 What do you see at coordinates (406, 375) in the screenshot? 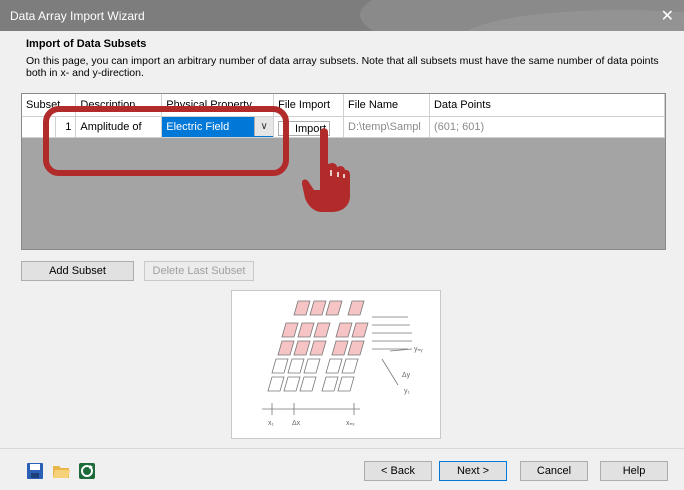
I see `illus-label-dy: Δy` at bounding box center [406, 375].